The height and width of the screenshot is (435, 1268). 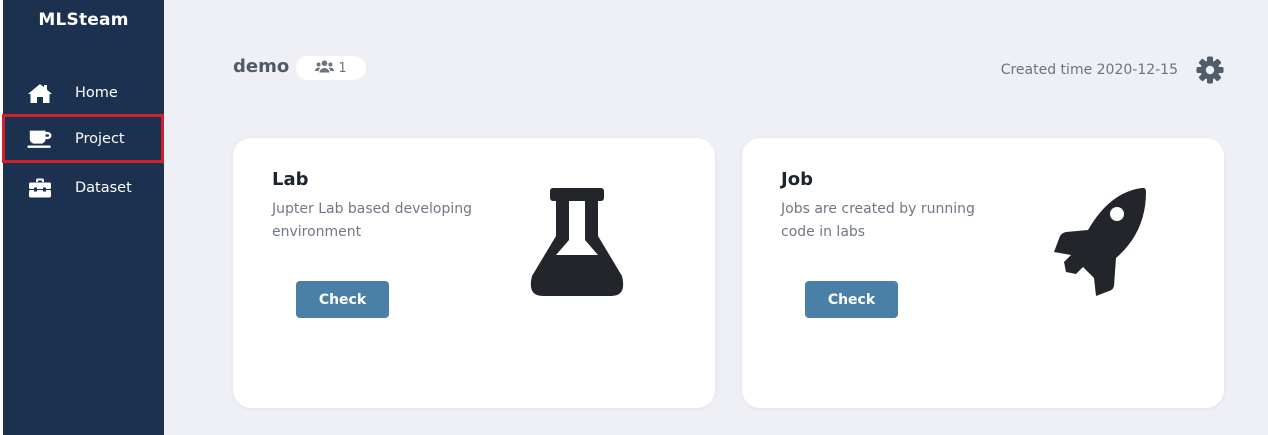 What do you see at coordinates (1210, 70) in the screenshot?
I see `gear-icon` at bounding box center [1210, 70].